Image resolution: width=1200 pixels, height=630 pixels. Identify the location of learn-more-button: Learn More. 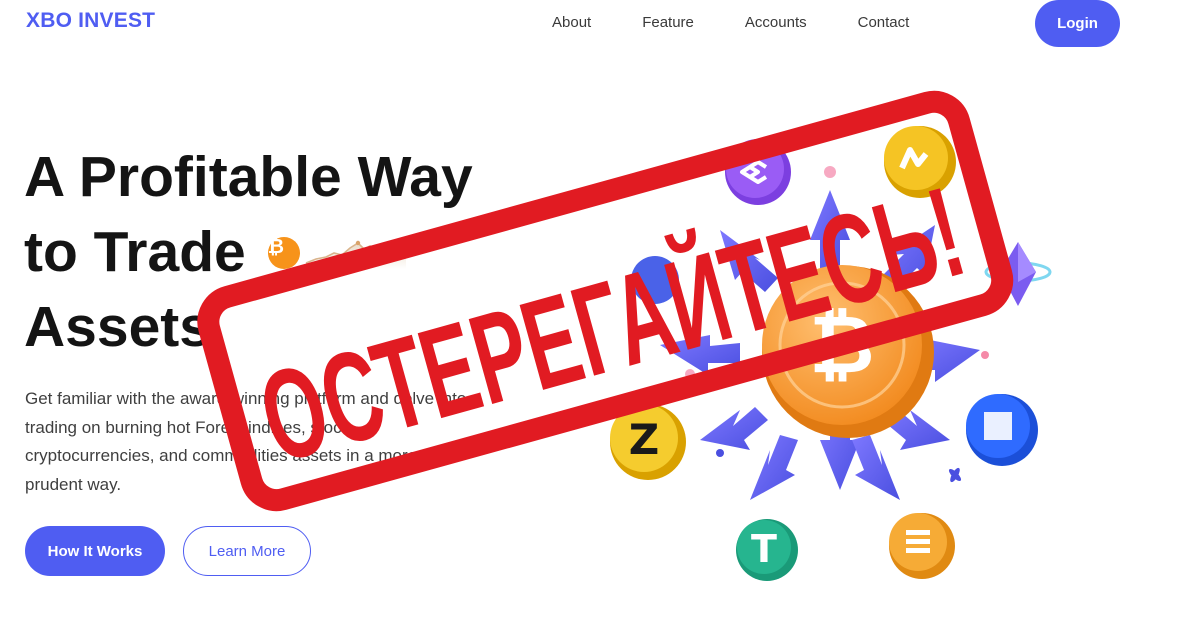
(247, 551).